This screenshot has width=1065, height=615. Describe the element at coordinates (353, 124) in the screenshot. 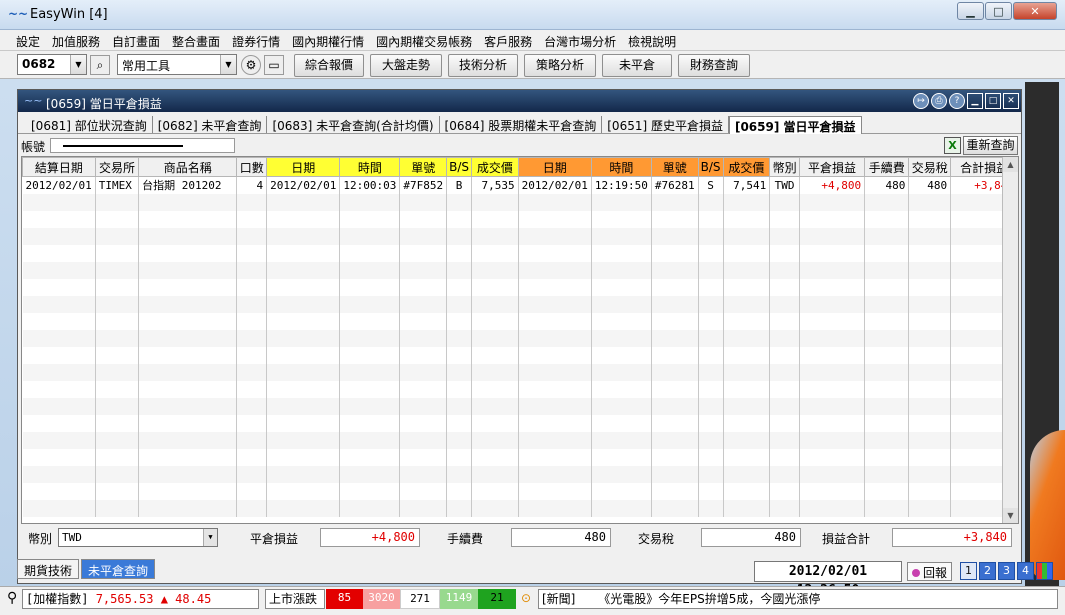

I see `tab-0683: [0683] 未平倉查詢(合計均價)` at that location.